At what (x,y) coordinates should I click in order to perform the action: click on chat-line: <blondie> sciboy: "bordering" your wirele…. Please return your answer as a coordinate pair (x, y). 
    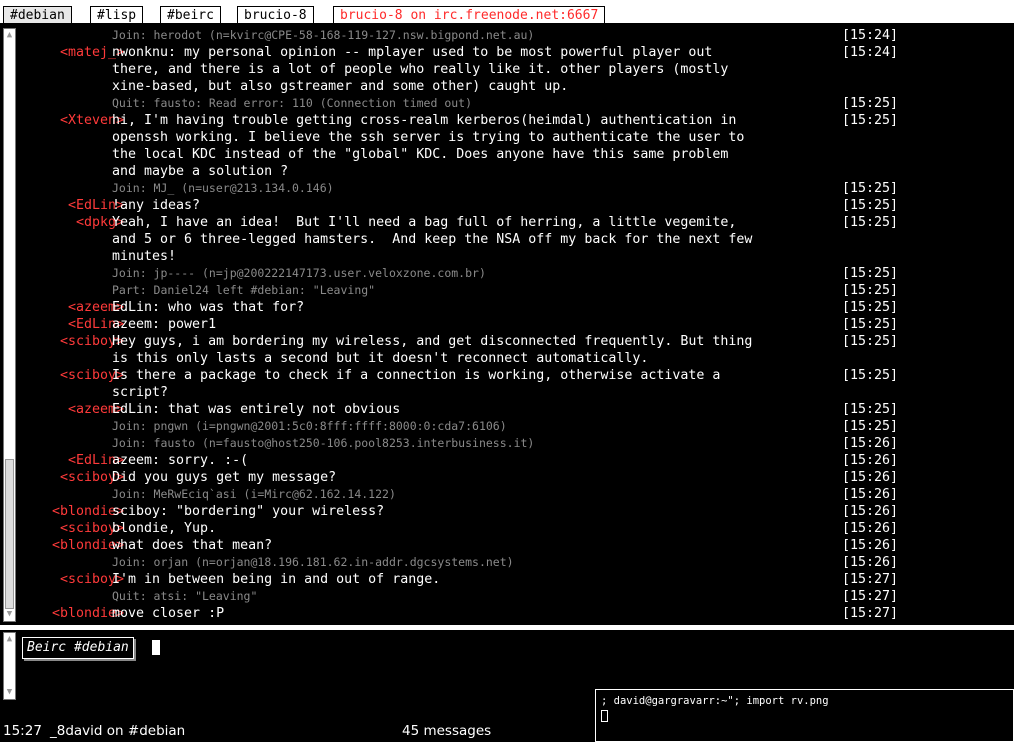
    Looking at the image, I should click on (468, 511).